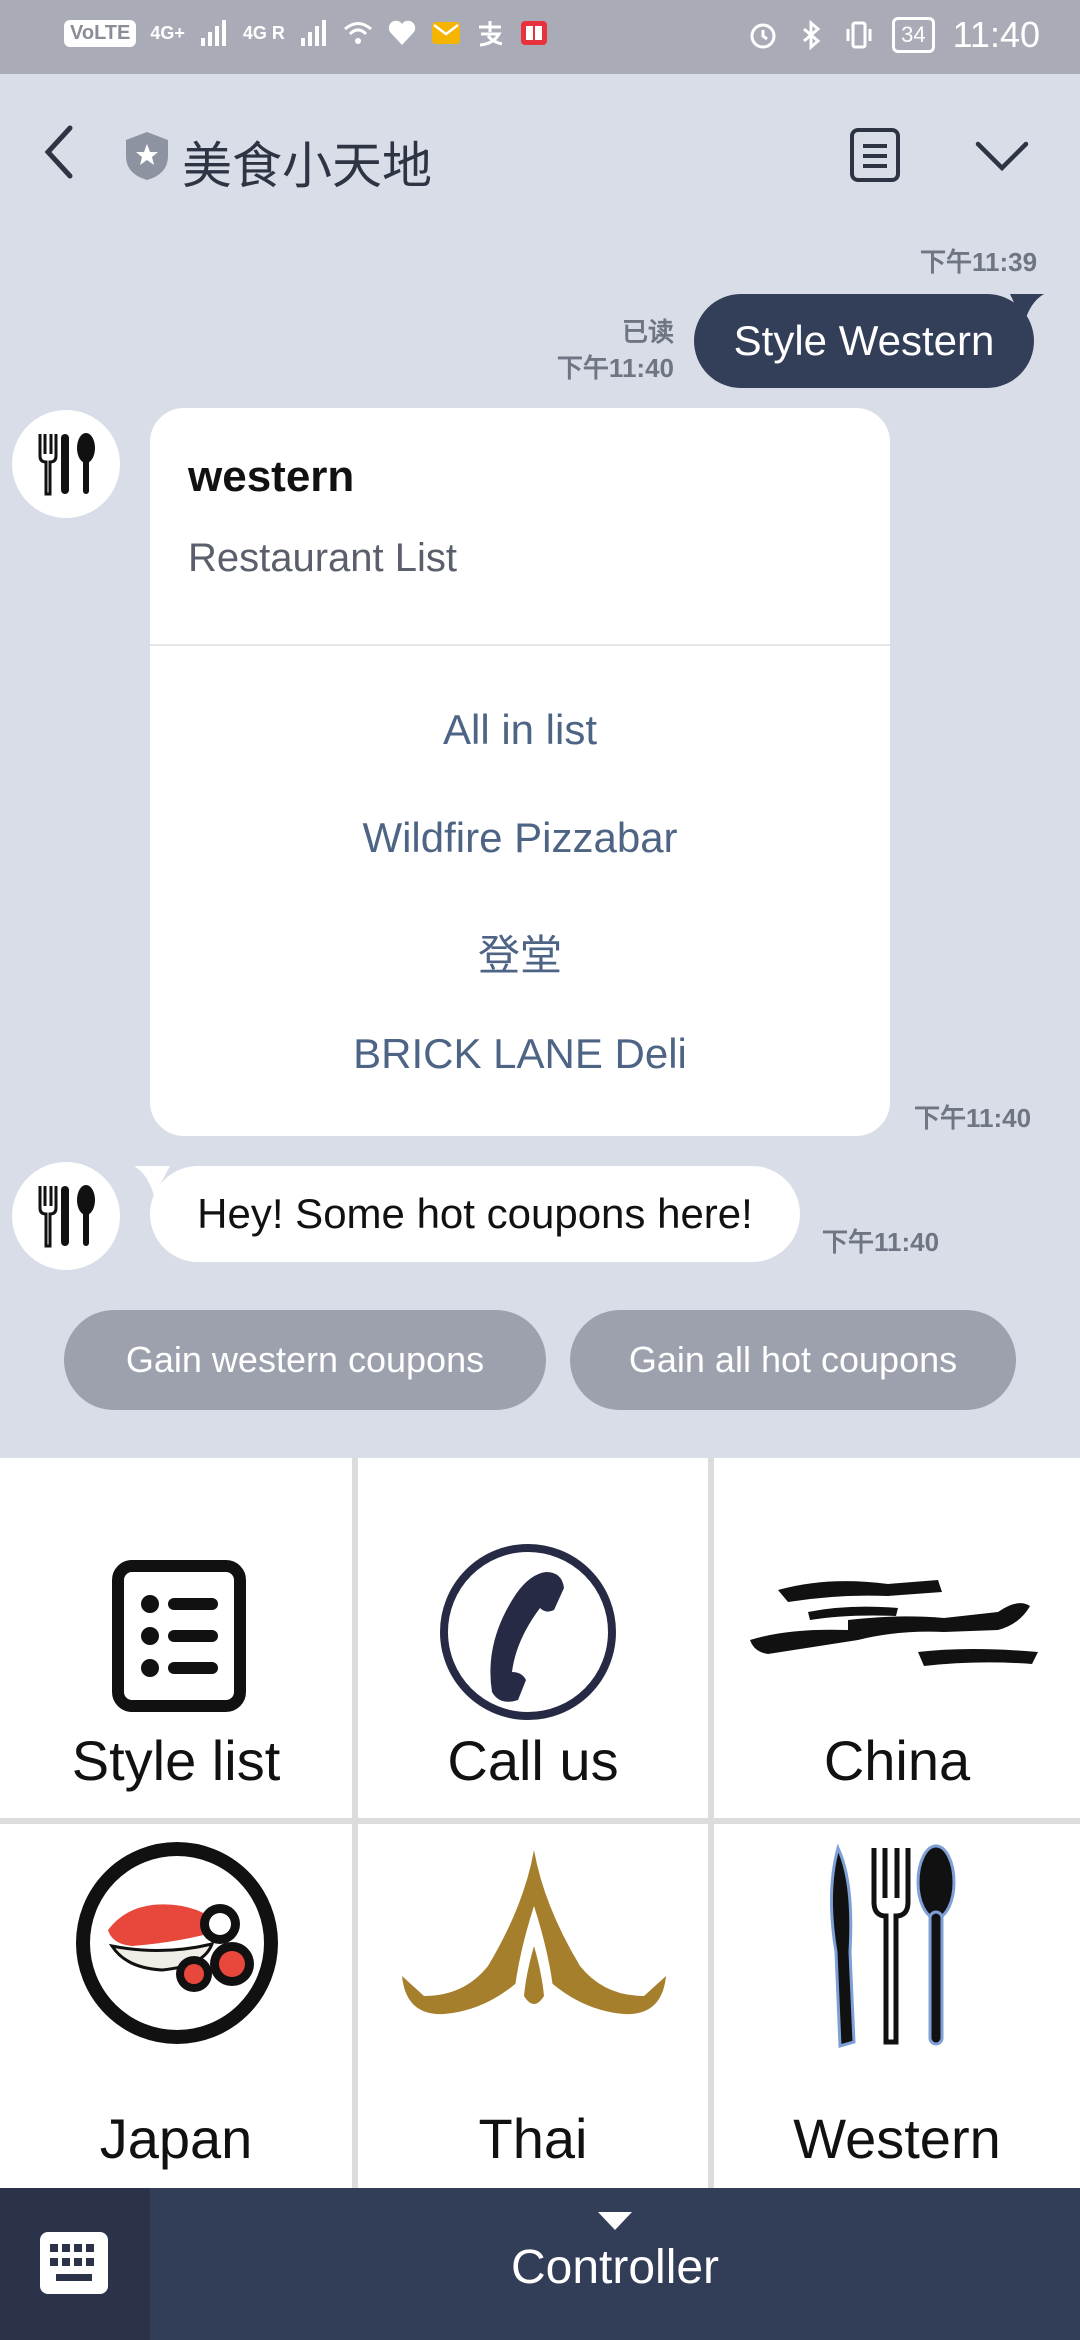 The image size is (1080, 2340). What do you see at coordinates (1027, 309) in the screenshot?
I see `bubble-tail` at bounding box center [1027, 309].